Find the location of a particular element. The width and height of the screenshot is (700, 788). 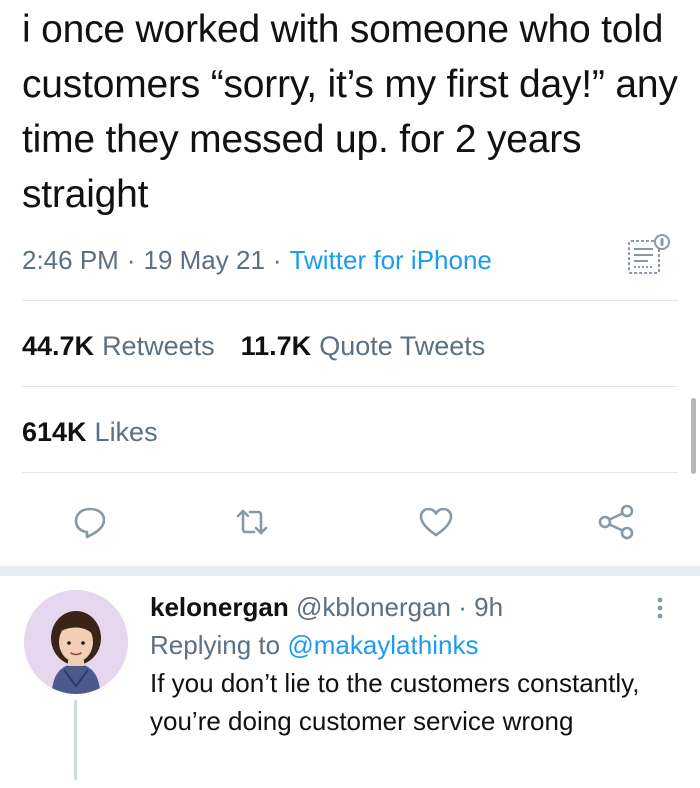

tweet-stats: 44.7K Retweets 11.7K Quote Tweets is located at coordinates (266, 346).